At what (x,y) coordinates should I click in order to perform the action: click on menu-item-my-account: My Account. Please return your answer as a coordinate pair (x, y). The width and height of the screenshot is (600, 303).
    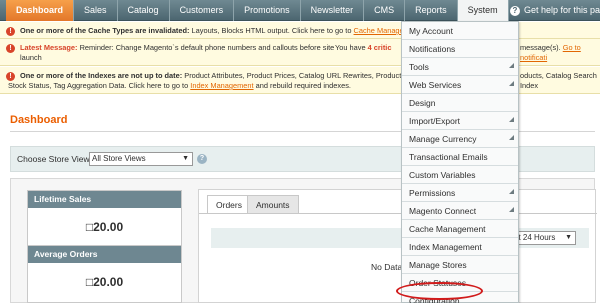
    Looking at the image, I should click on (460, 31).